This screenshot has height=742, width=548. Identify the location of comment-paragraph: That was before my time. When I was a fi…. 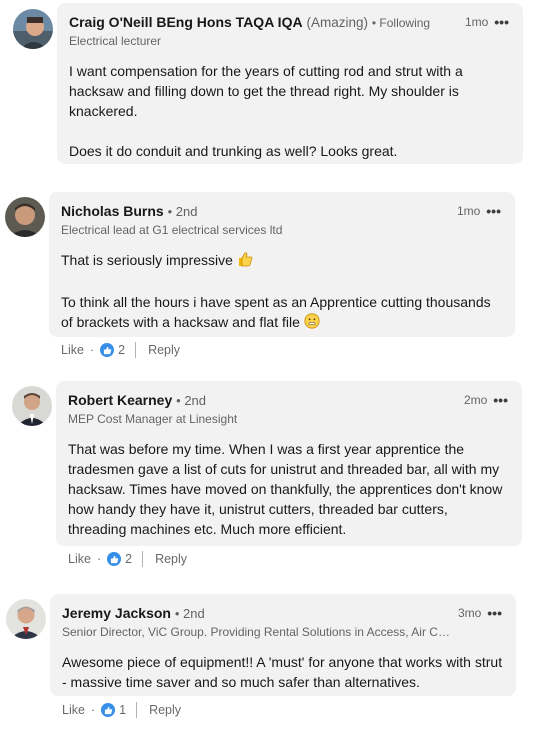
(285, 489).